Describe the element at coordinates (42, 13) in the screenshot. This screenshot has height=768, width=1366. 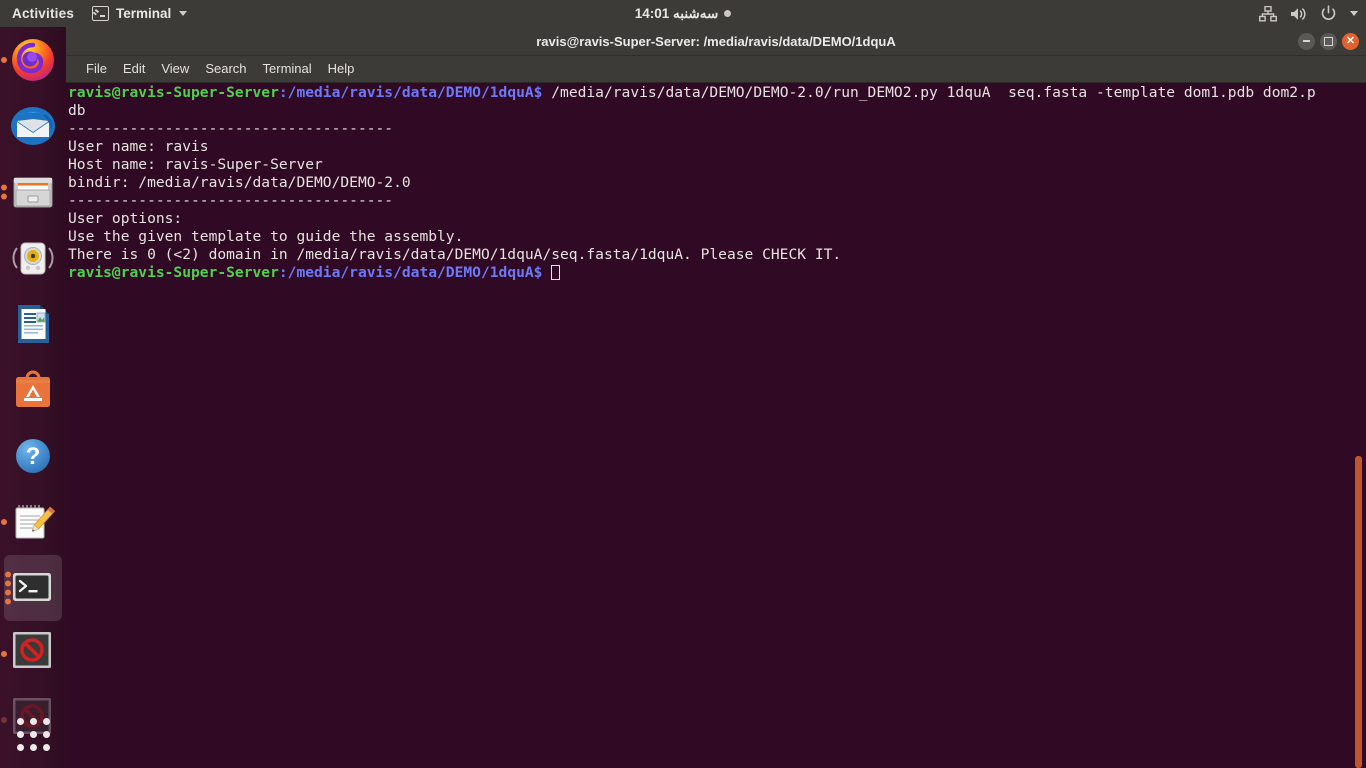
I see `activities-button: Activities` at that location.